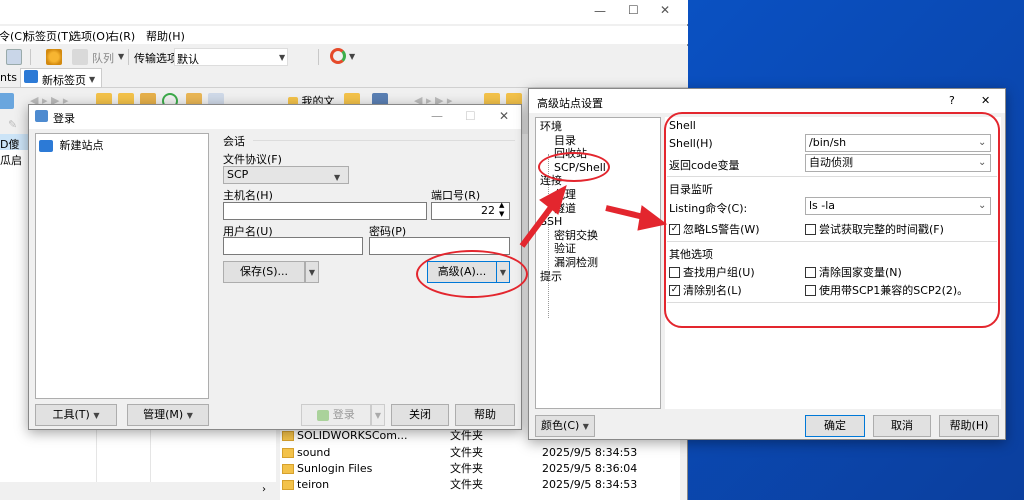 The height and width of the screenshot is (500, 1024). I want to click on arrow-to-settings-head, so click(652, 218).